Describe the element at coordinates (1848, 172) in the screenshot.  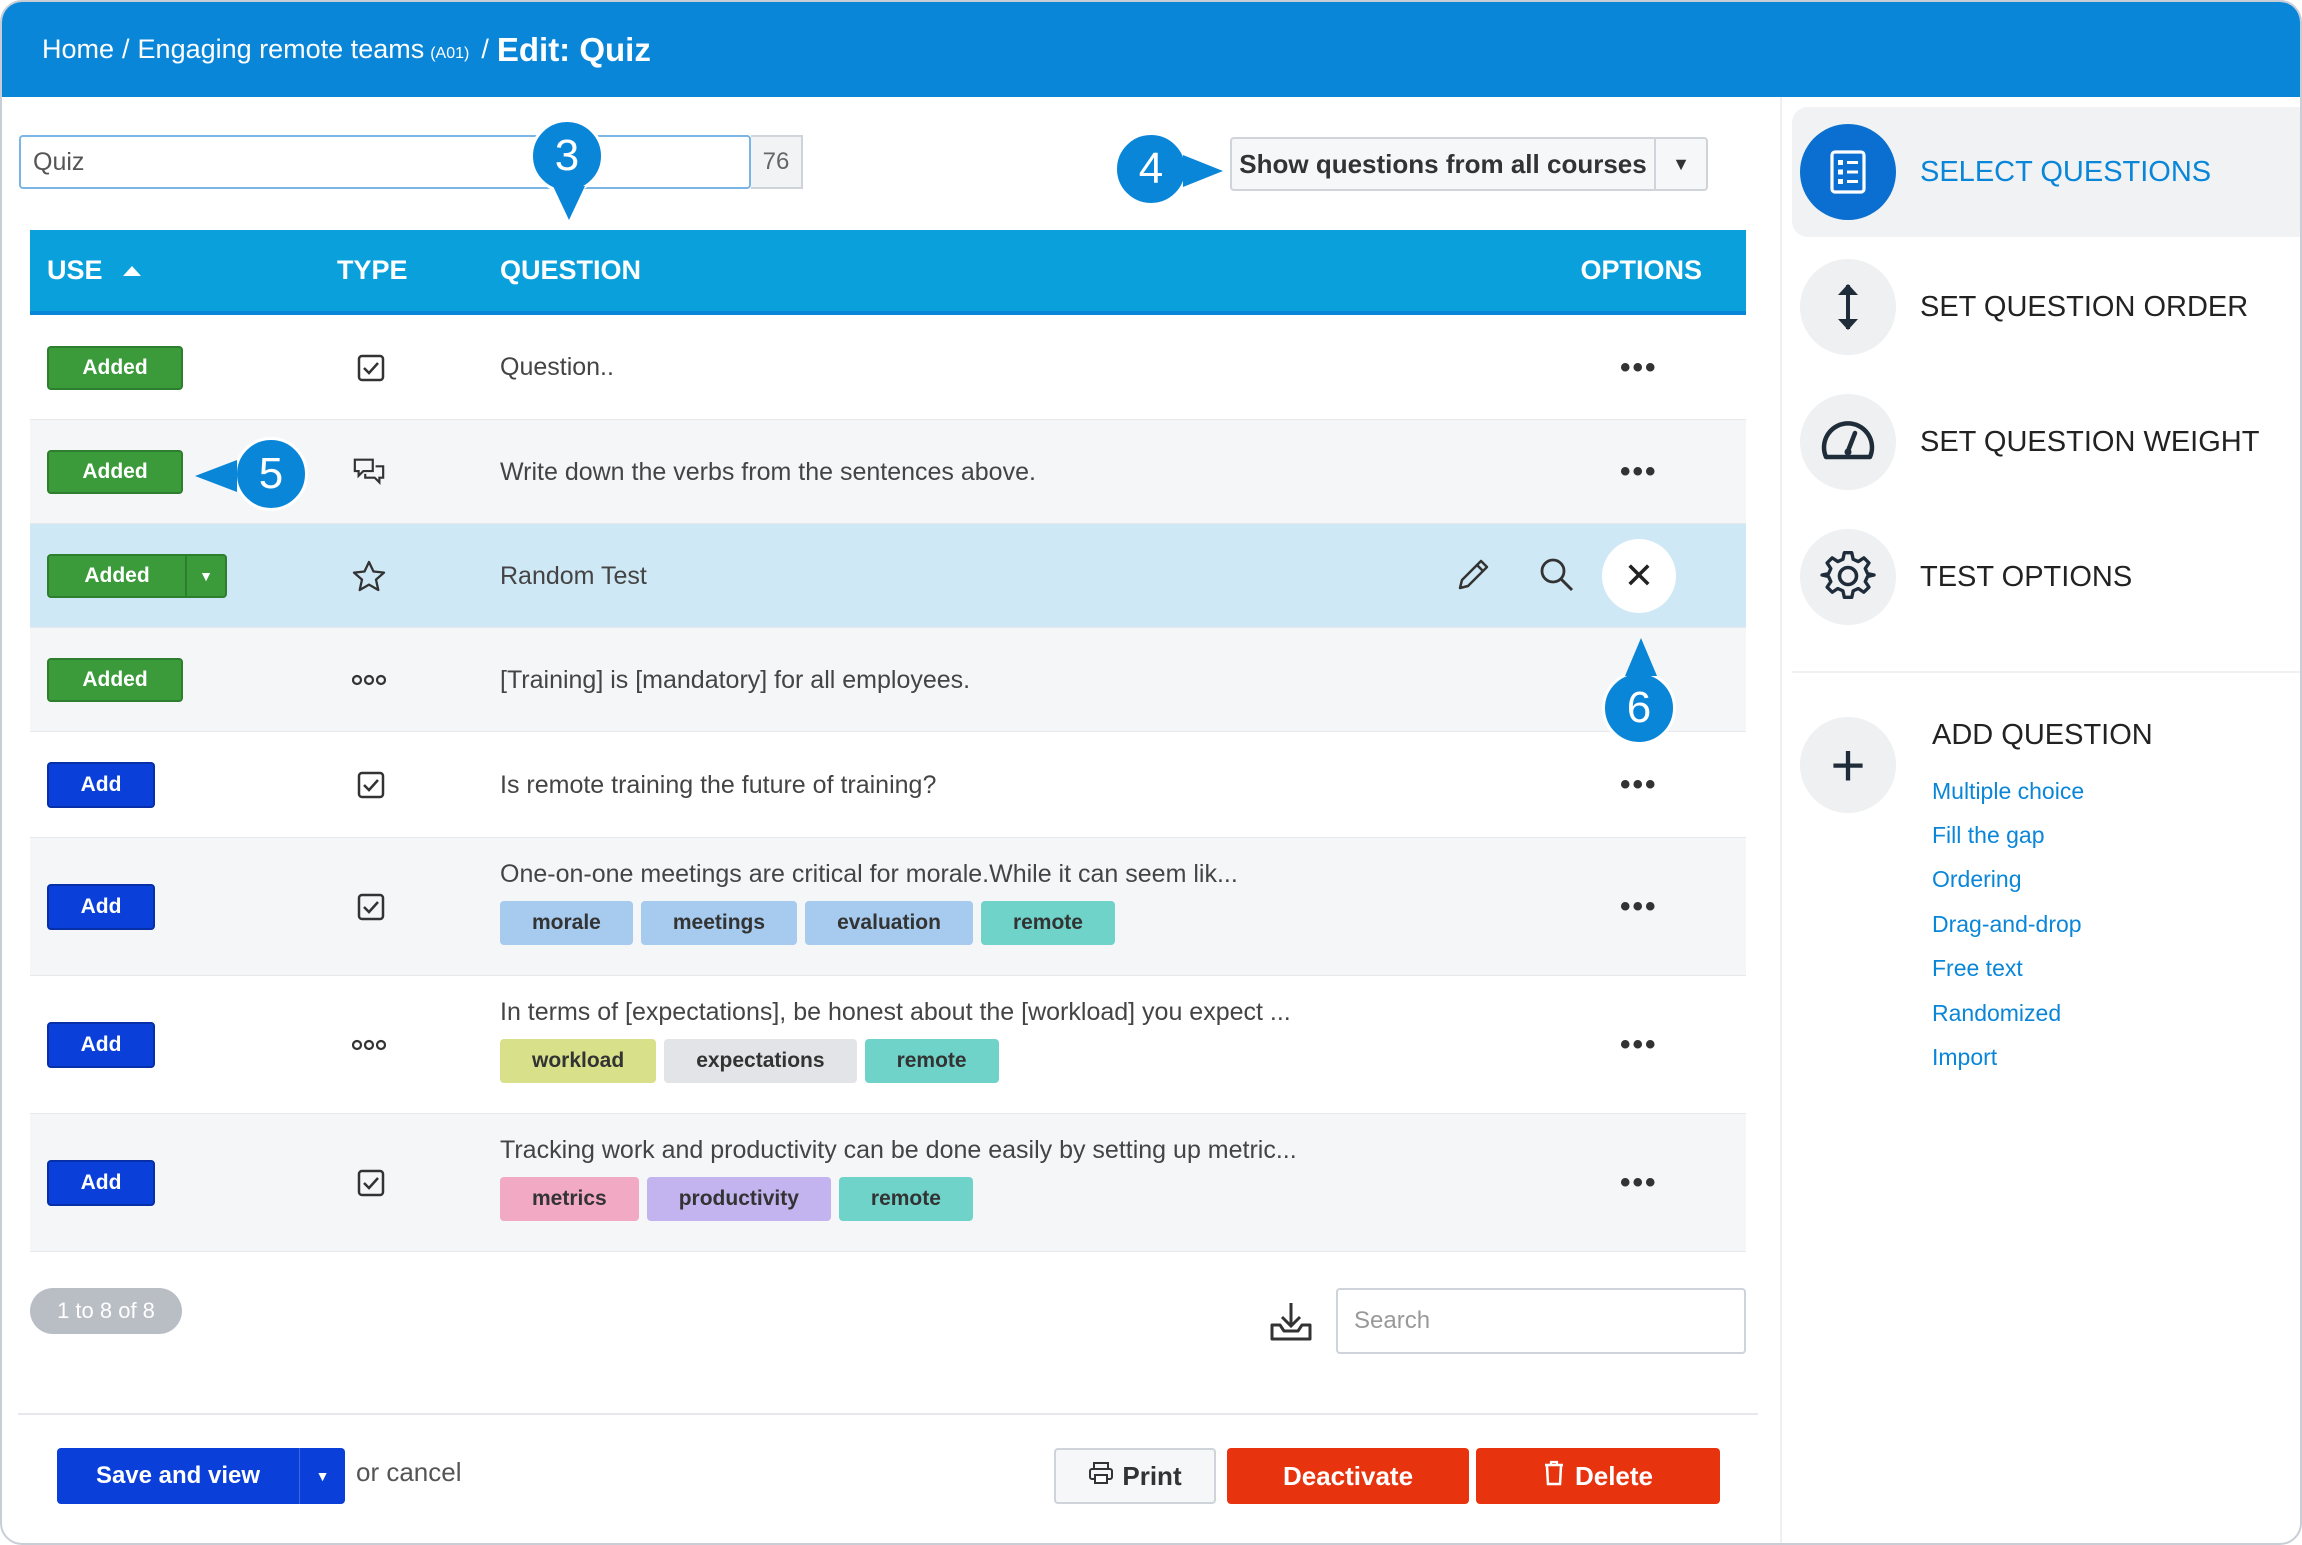
I see `list-icon` at that location.